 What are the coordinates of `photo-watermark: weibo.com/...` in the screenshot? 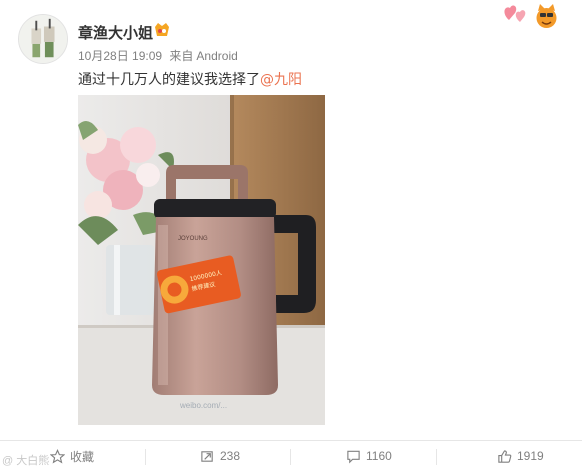 It's located at (204, 405).